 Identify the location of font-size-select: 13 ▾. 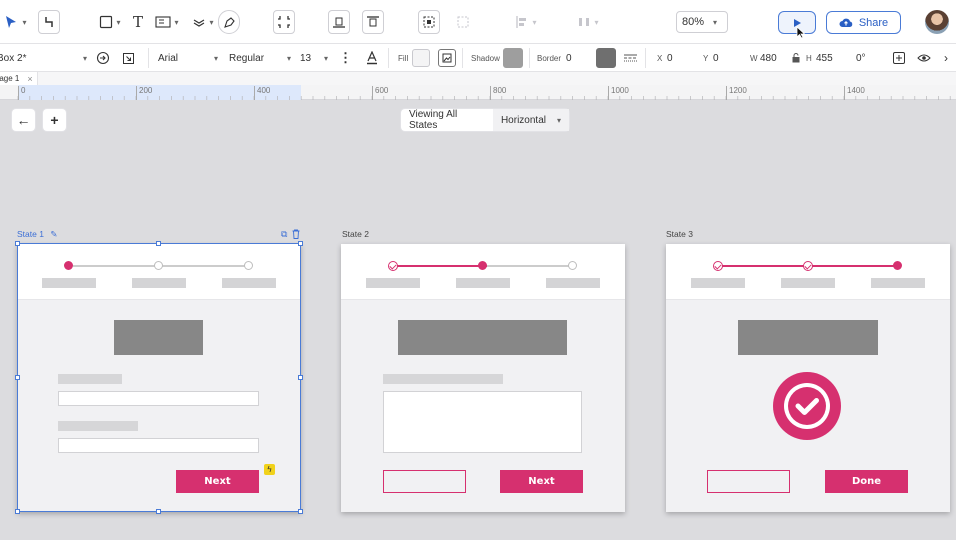
(314, 58).